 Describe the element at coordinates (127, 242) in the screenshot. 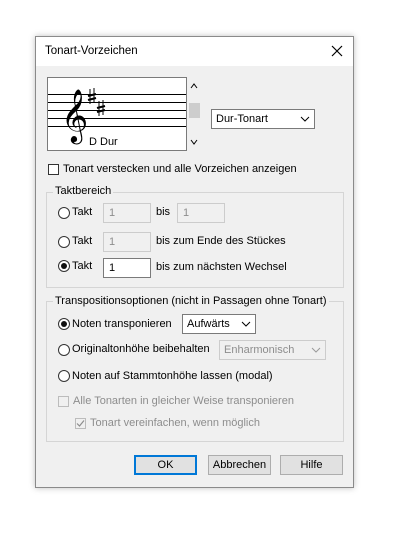

I see `to-end-from-input: 1` at that location.